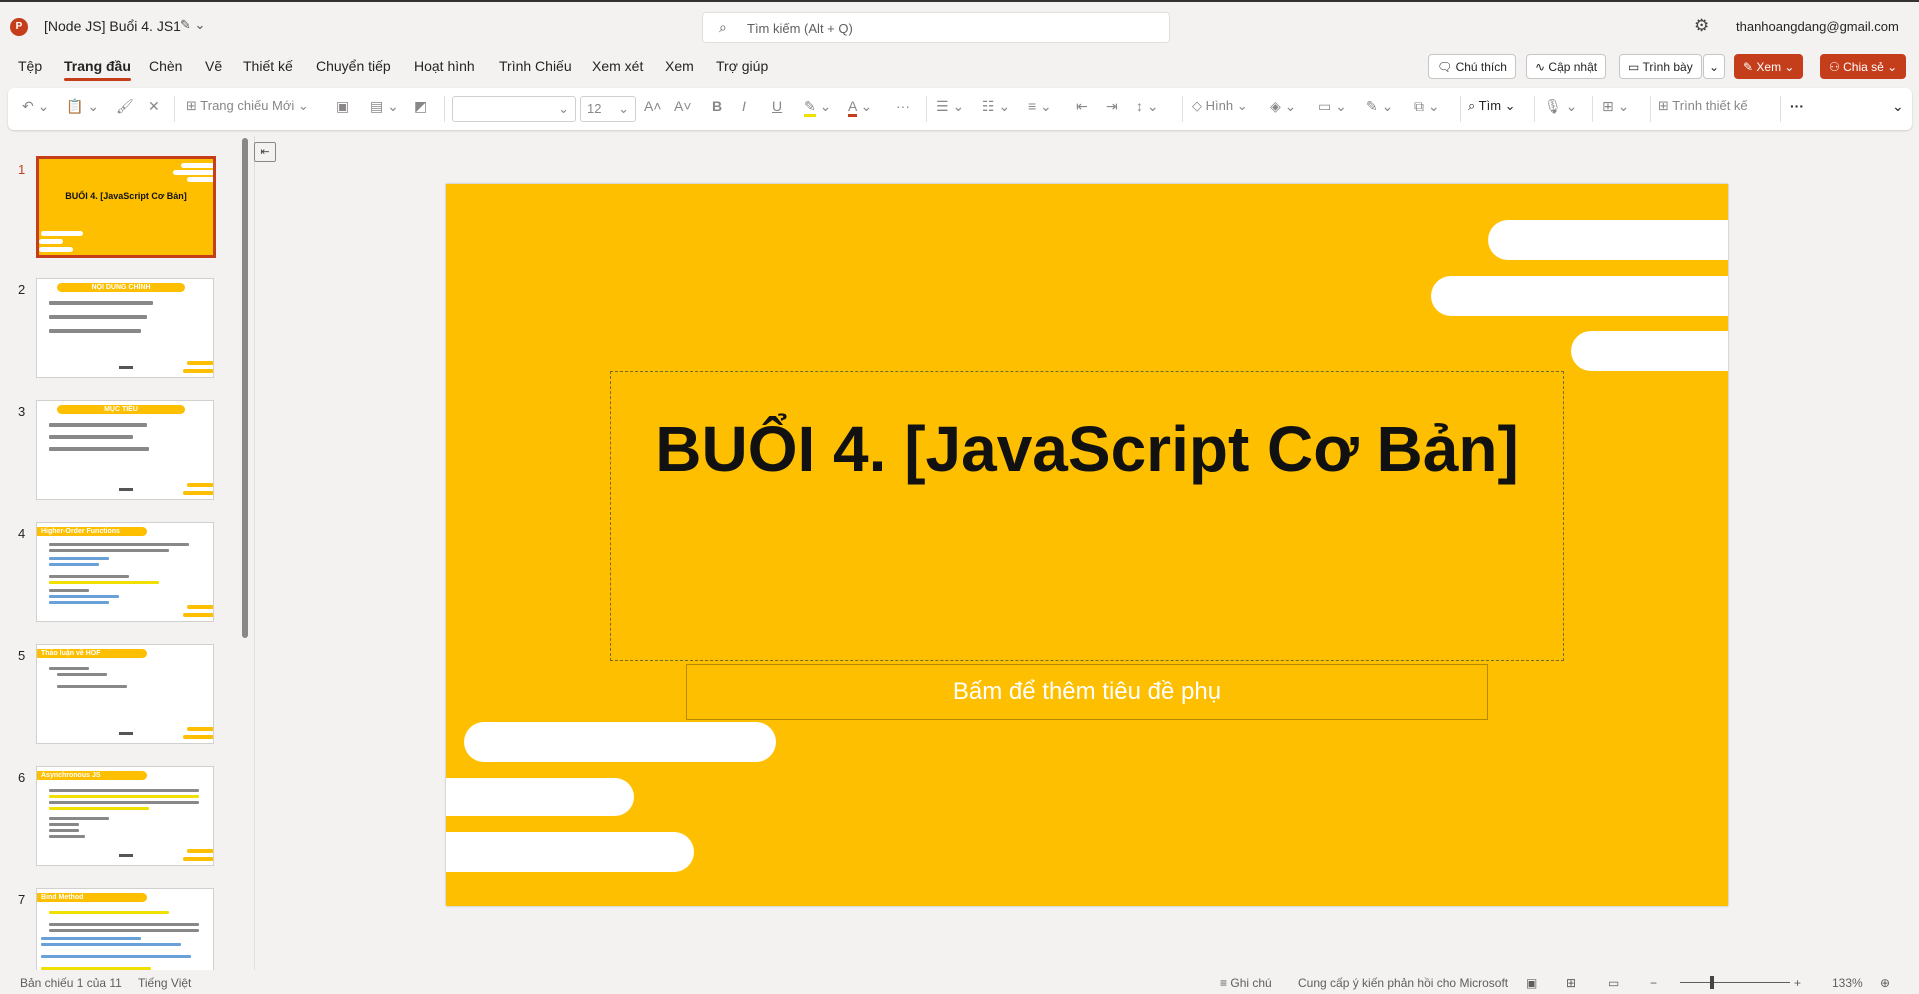 The height and width of the screenshot is (994, 1919). Describe the element at coordinates (653, 106) in the screenshot. I see `increase-font-icon: A˄` at that location.